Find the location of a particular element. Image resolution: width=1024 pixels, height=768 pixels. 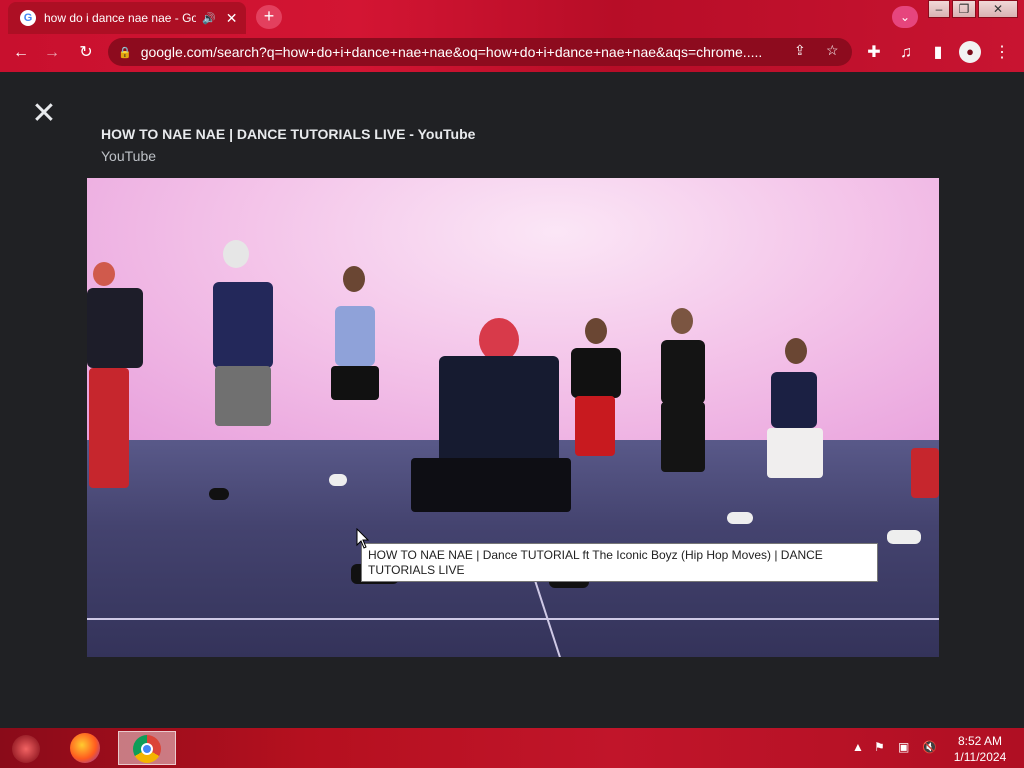

new-tab-button: + is located at coordinates (269, 17).